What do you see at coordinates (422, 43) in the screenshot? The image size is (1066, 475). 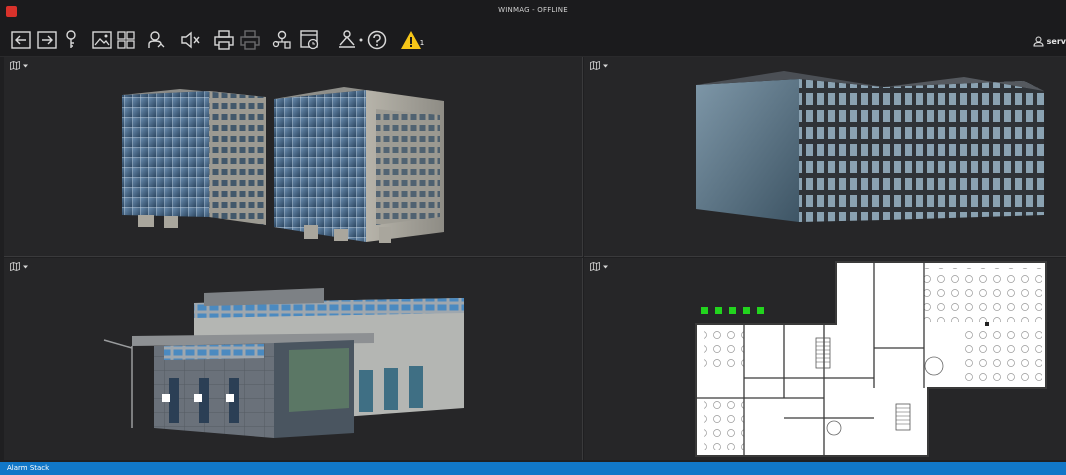 I see `warning-count: 1` at bounding box center [422, 43].